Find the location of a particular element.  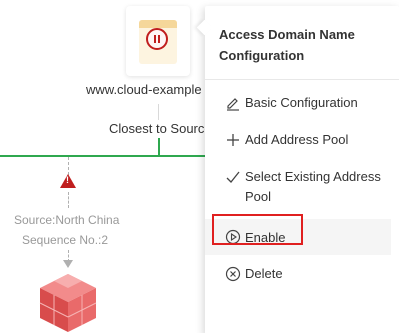

menu-item-label: Add Address Pool is located at coordinates (297, 139).